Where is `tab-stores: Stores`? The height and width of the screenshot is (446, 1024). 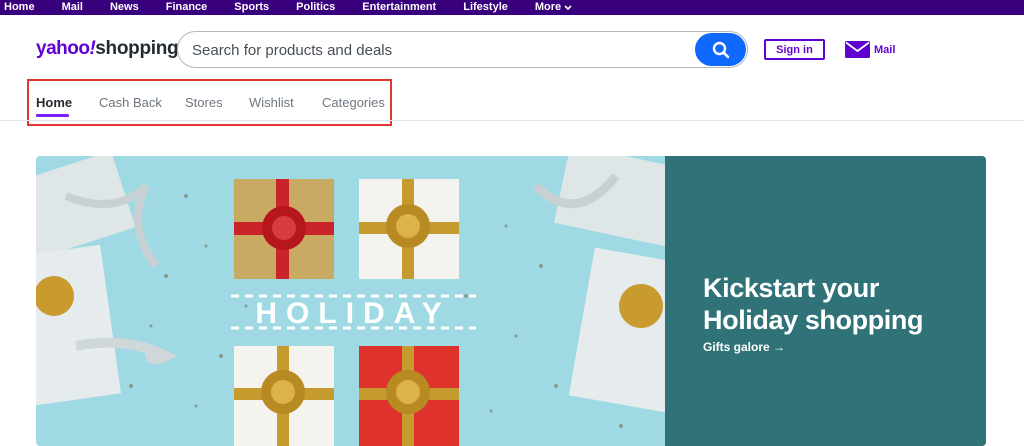
tab-stores: Stores is located at coordinates (204, 102).